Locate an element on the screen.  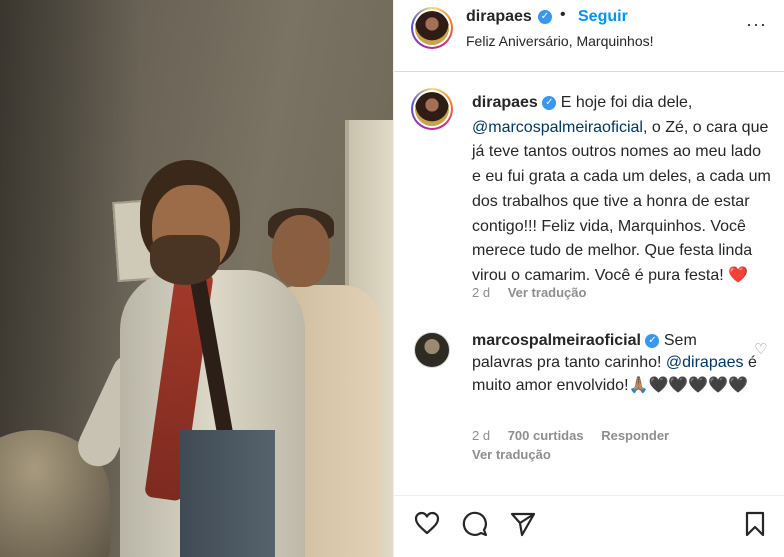
red-heart-emoji: ❤️ is located at coordinates (738, 275).